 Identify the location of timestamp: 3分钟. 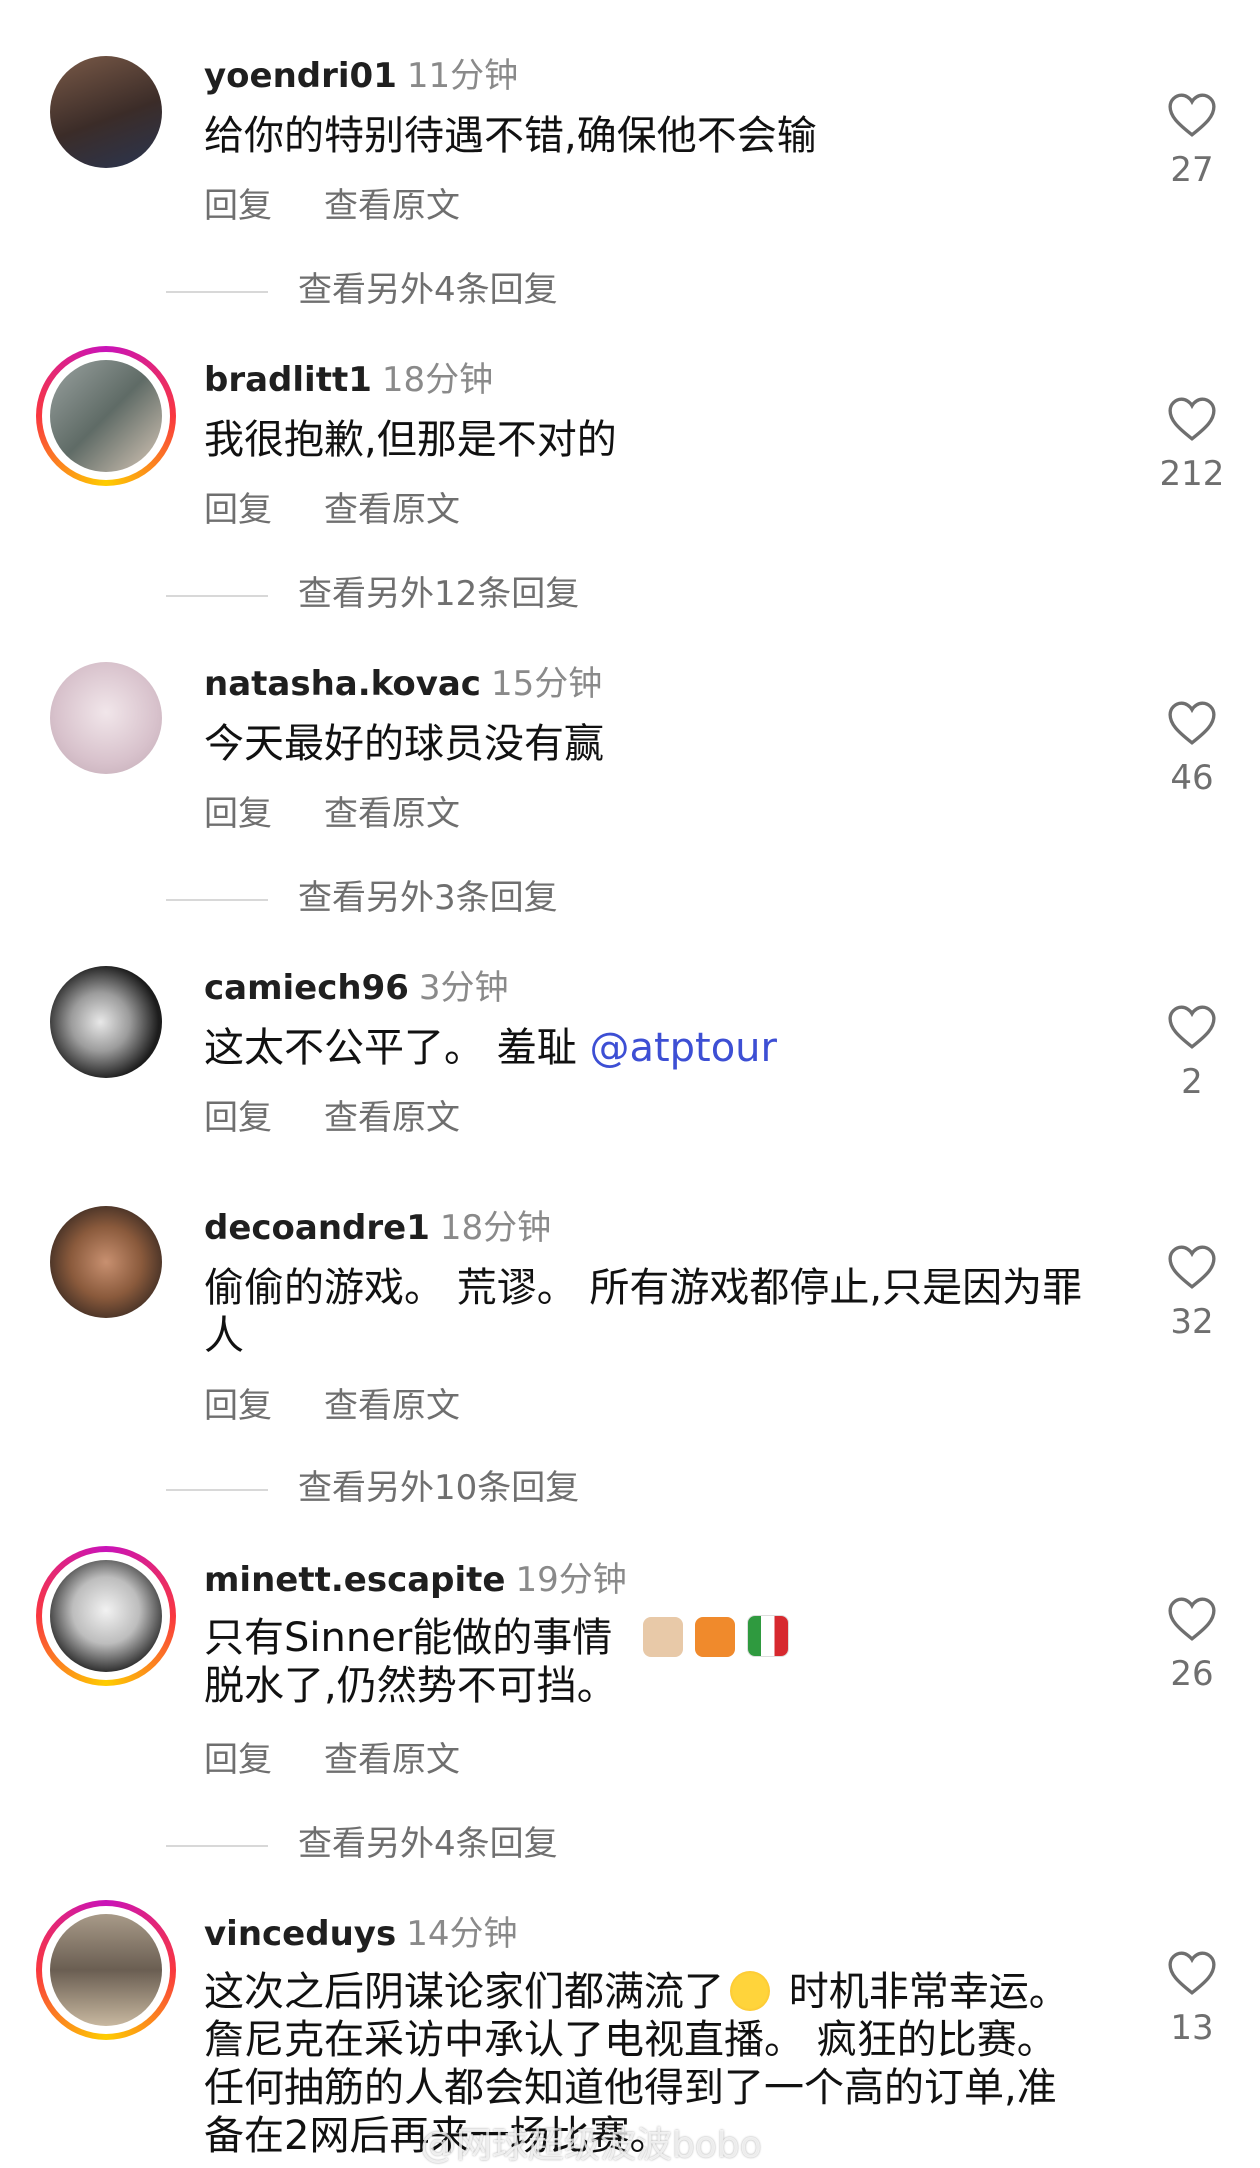
(463, 988).